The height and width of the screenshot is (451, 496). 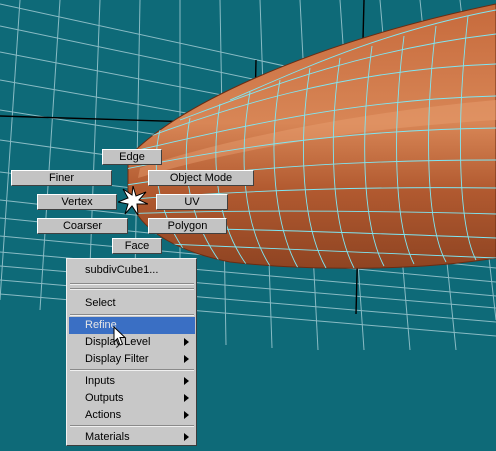 I want to click on marking-menu-vertex: Vertex, so click(x=77, y=202).